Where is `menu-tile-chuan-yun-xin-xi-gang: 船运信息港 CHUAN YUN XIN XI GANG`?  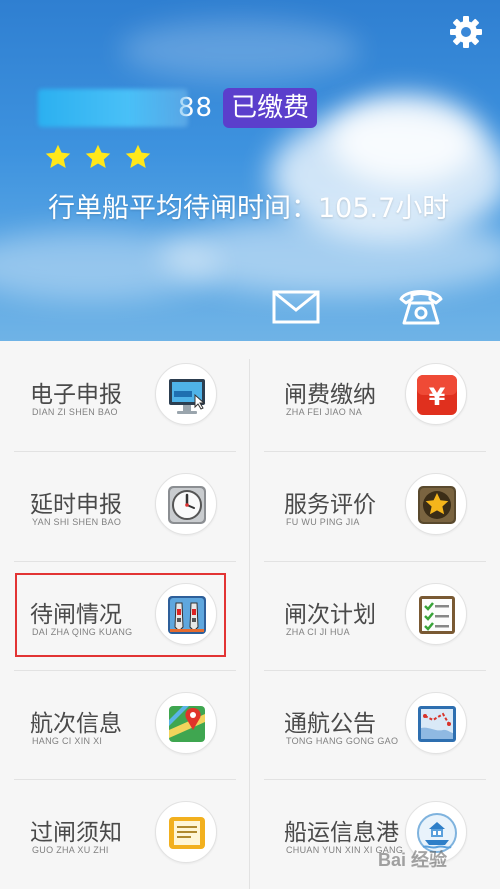 menu-tile-chuan-yun-xin-xi-gang: 船运信息港 CHUAN YUN XIN XI GANG is located at coordinates (375, 834).